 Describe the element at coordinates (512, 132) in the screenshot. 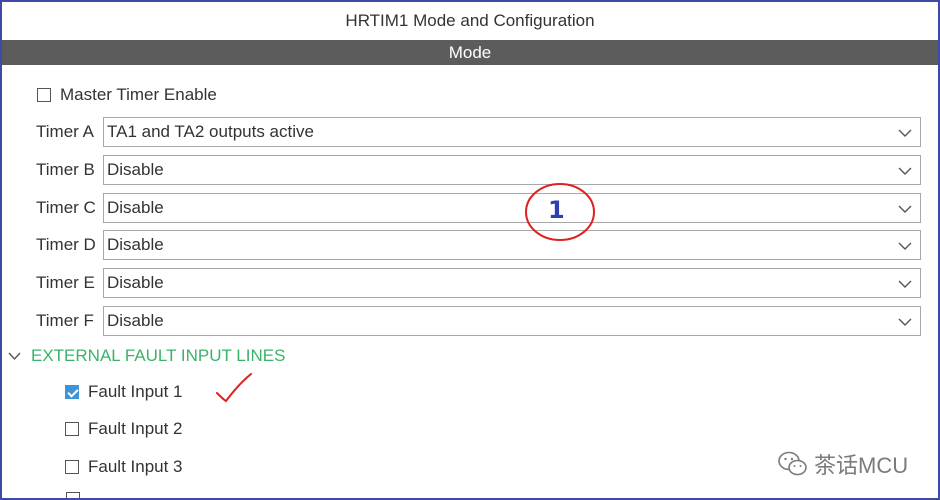

I see `timer-a-select: TA1 and TA2 outputs active` at that location.